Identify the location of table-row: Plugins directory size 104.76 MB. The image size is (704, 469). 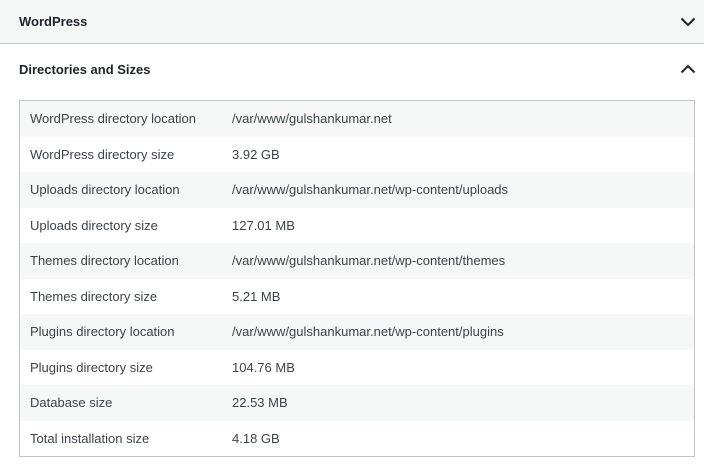
(357, 368).